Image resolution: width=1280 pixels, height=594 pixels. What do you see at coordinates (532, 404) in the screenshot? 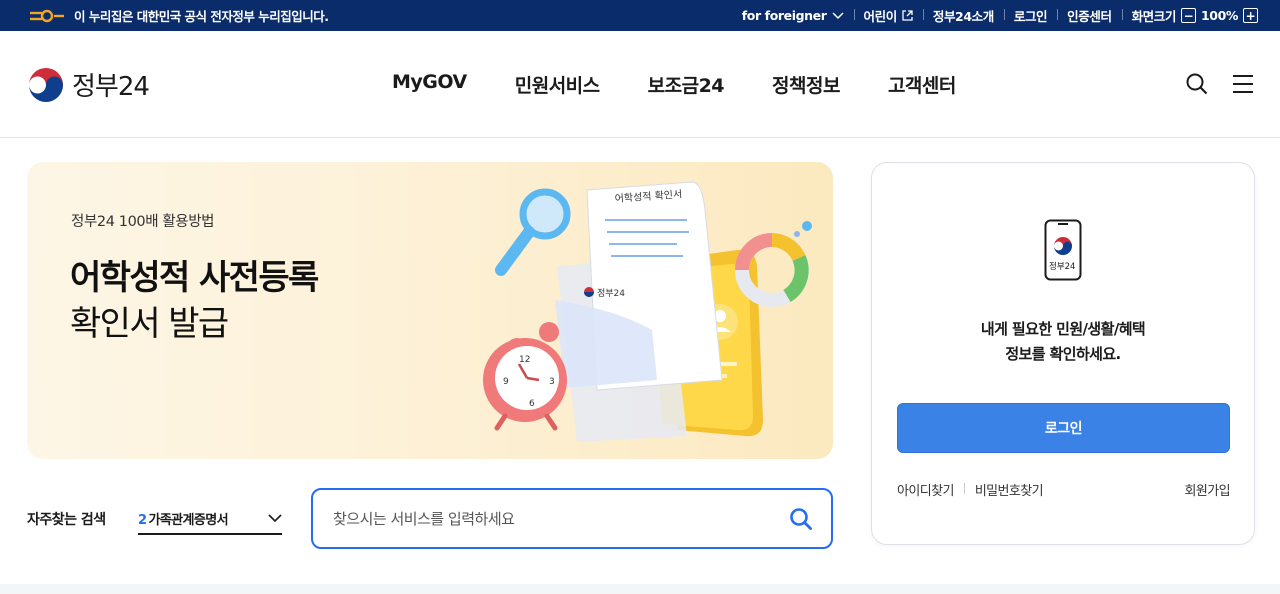
I see `clock-number-6: 6` at bounding box center [532, 404].